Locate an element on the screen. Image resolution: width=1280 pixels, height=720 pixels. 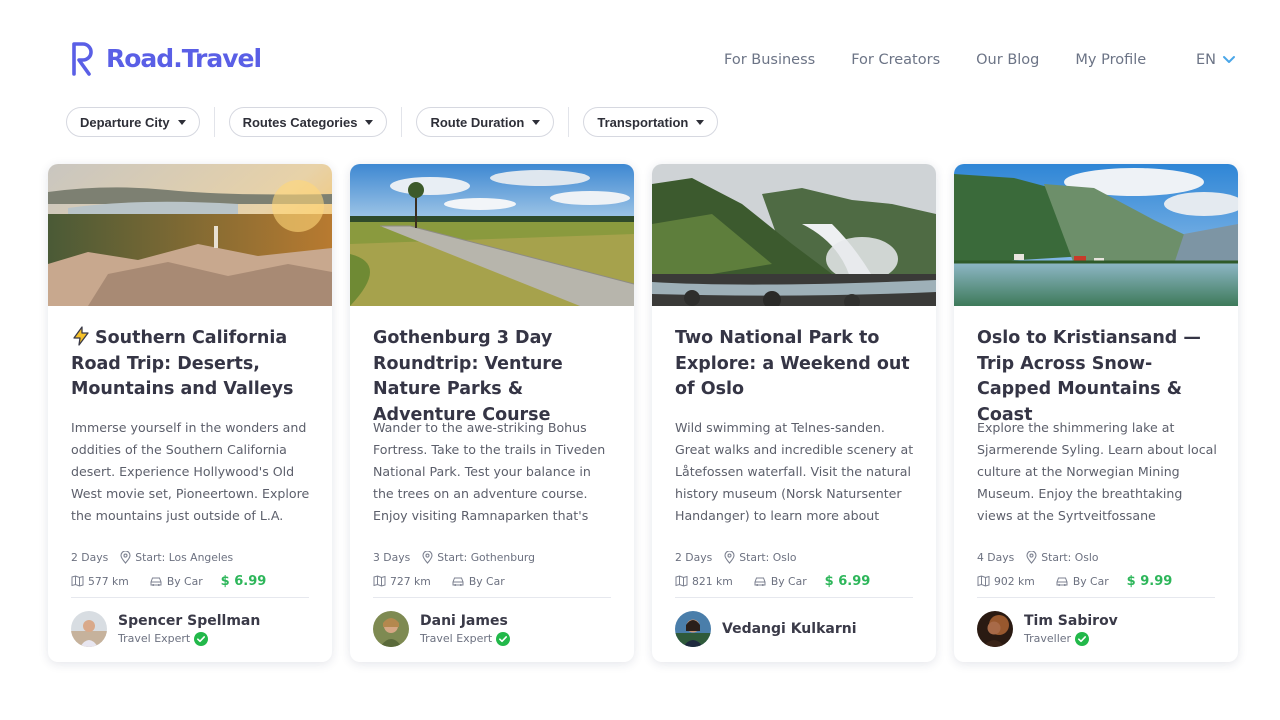
nav-my-profile: My Profile is located at coordinates (1110, 60).